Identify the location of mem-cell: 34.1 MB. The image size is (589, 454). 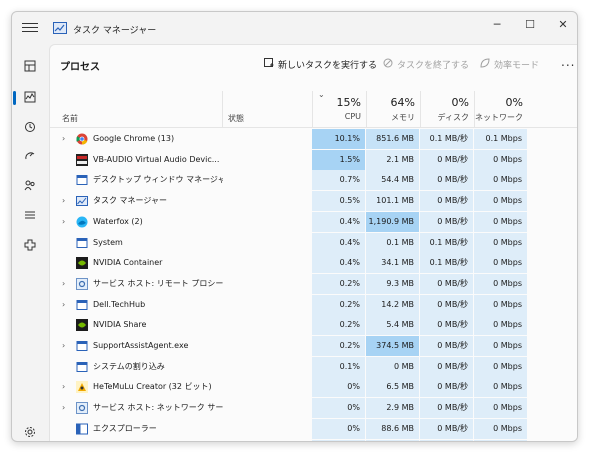
(392, 263).